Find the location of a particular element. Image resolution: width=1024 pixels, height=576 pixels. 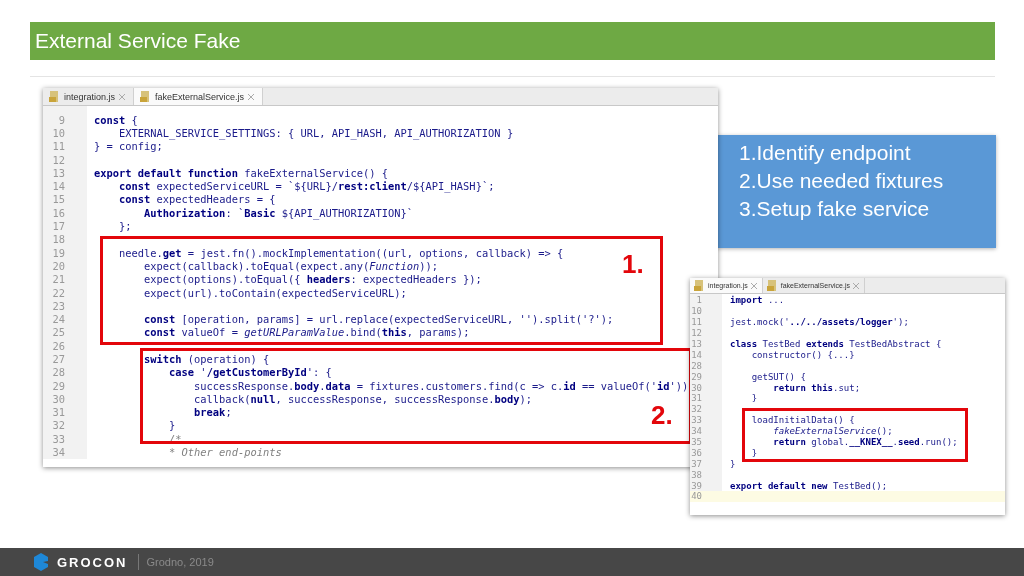

step-text: 2.Use needed fixtures is located at coordinates (841, 181).